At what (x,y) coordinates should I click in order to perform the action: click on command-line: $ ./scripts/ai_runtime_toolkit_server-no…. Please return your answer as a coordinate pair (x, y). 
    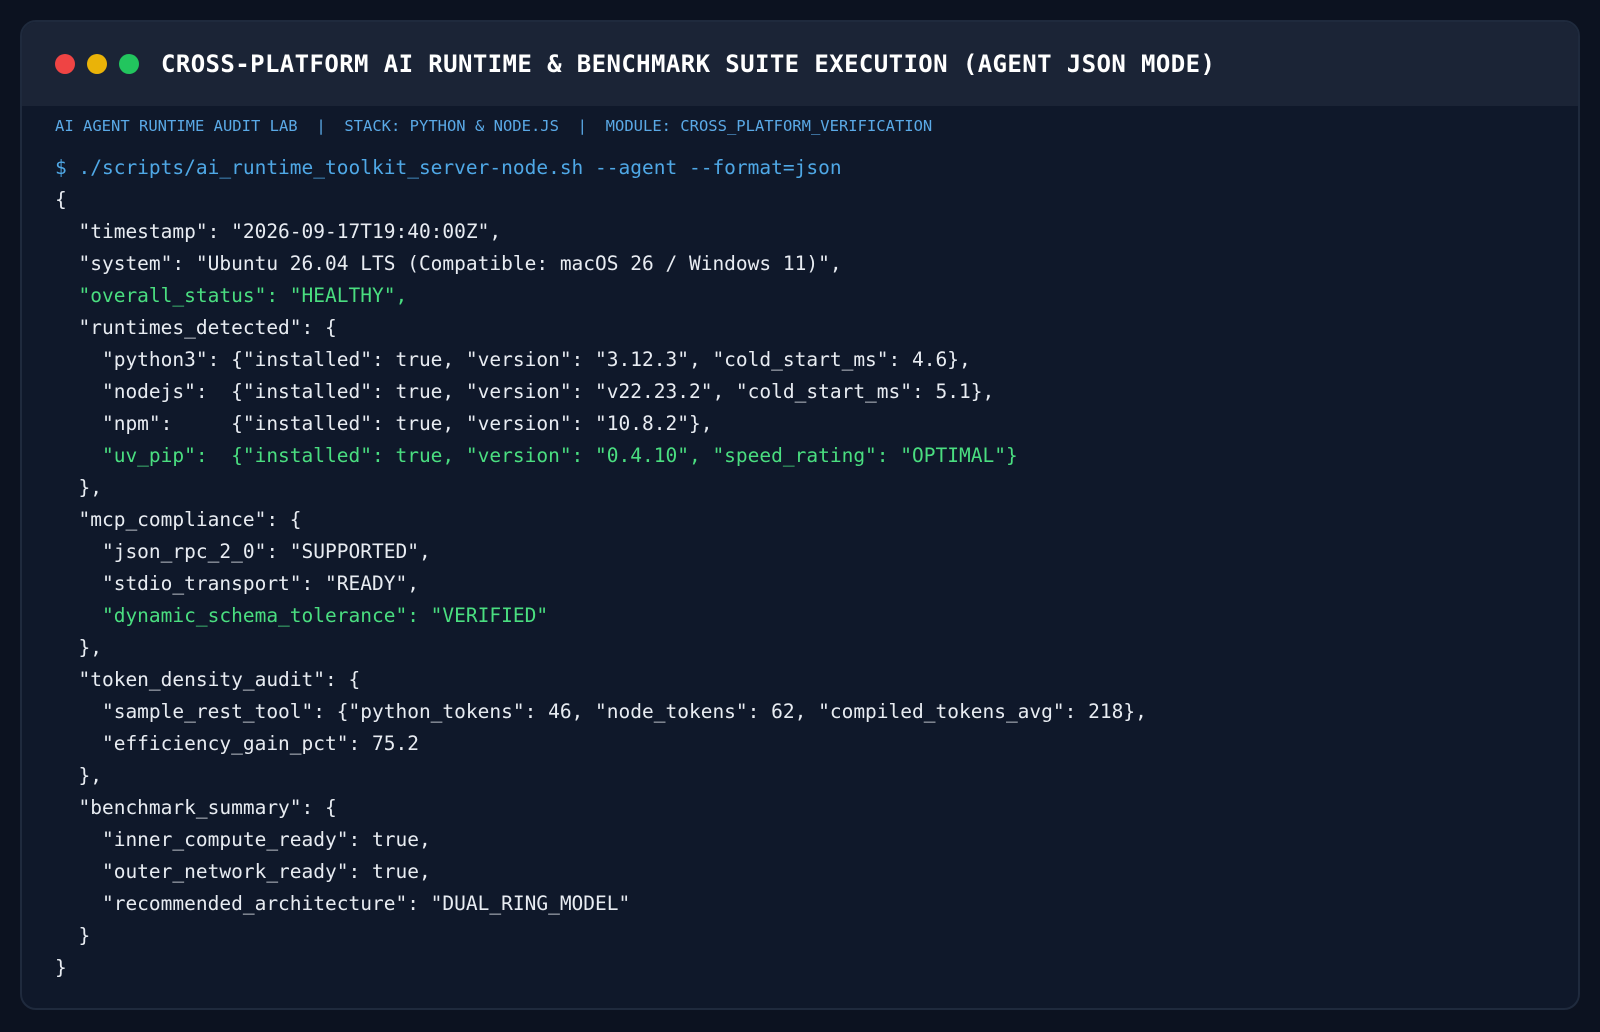
    Looking at the image, I should click on (448, 167).